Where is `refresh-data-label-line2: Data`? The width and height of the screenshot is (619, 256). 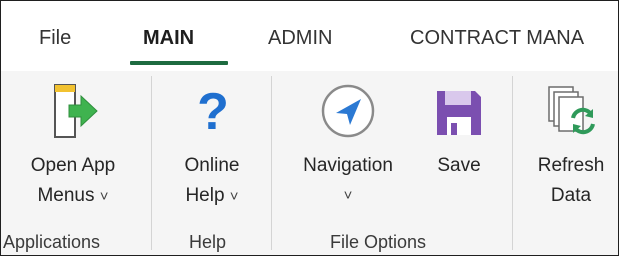 refresh-data-label-line2: Data is located at coordinates (571, 195).